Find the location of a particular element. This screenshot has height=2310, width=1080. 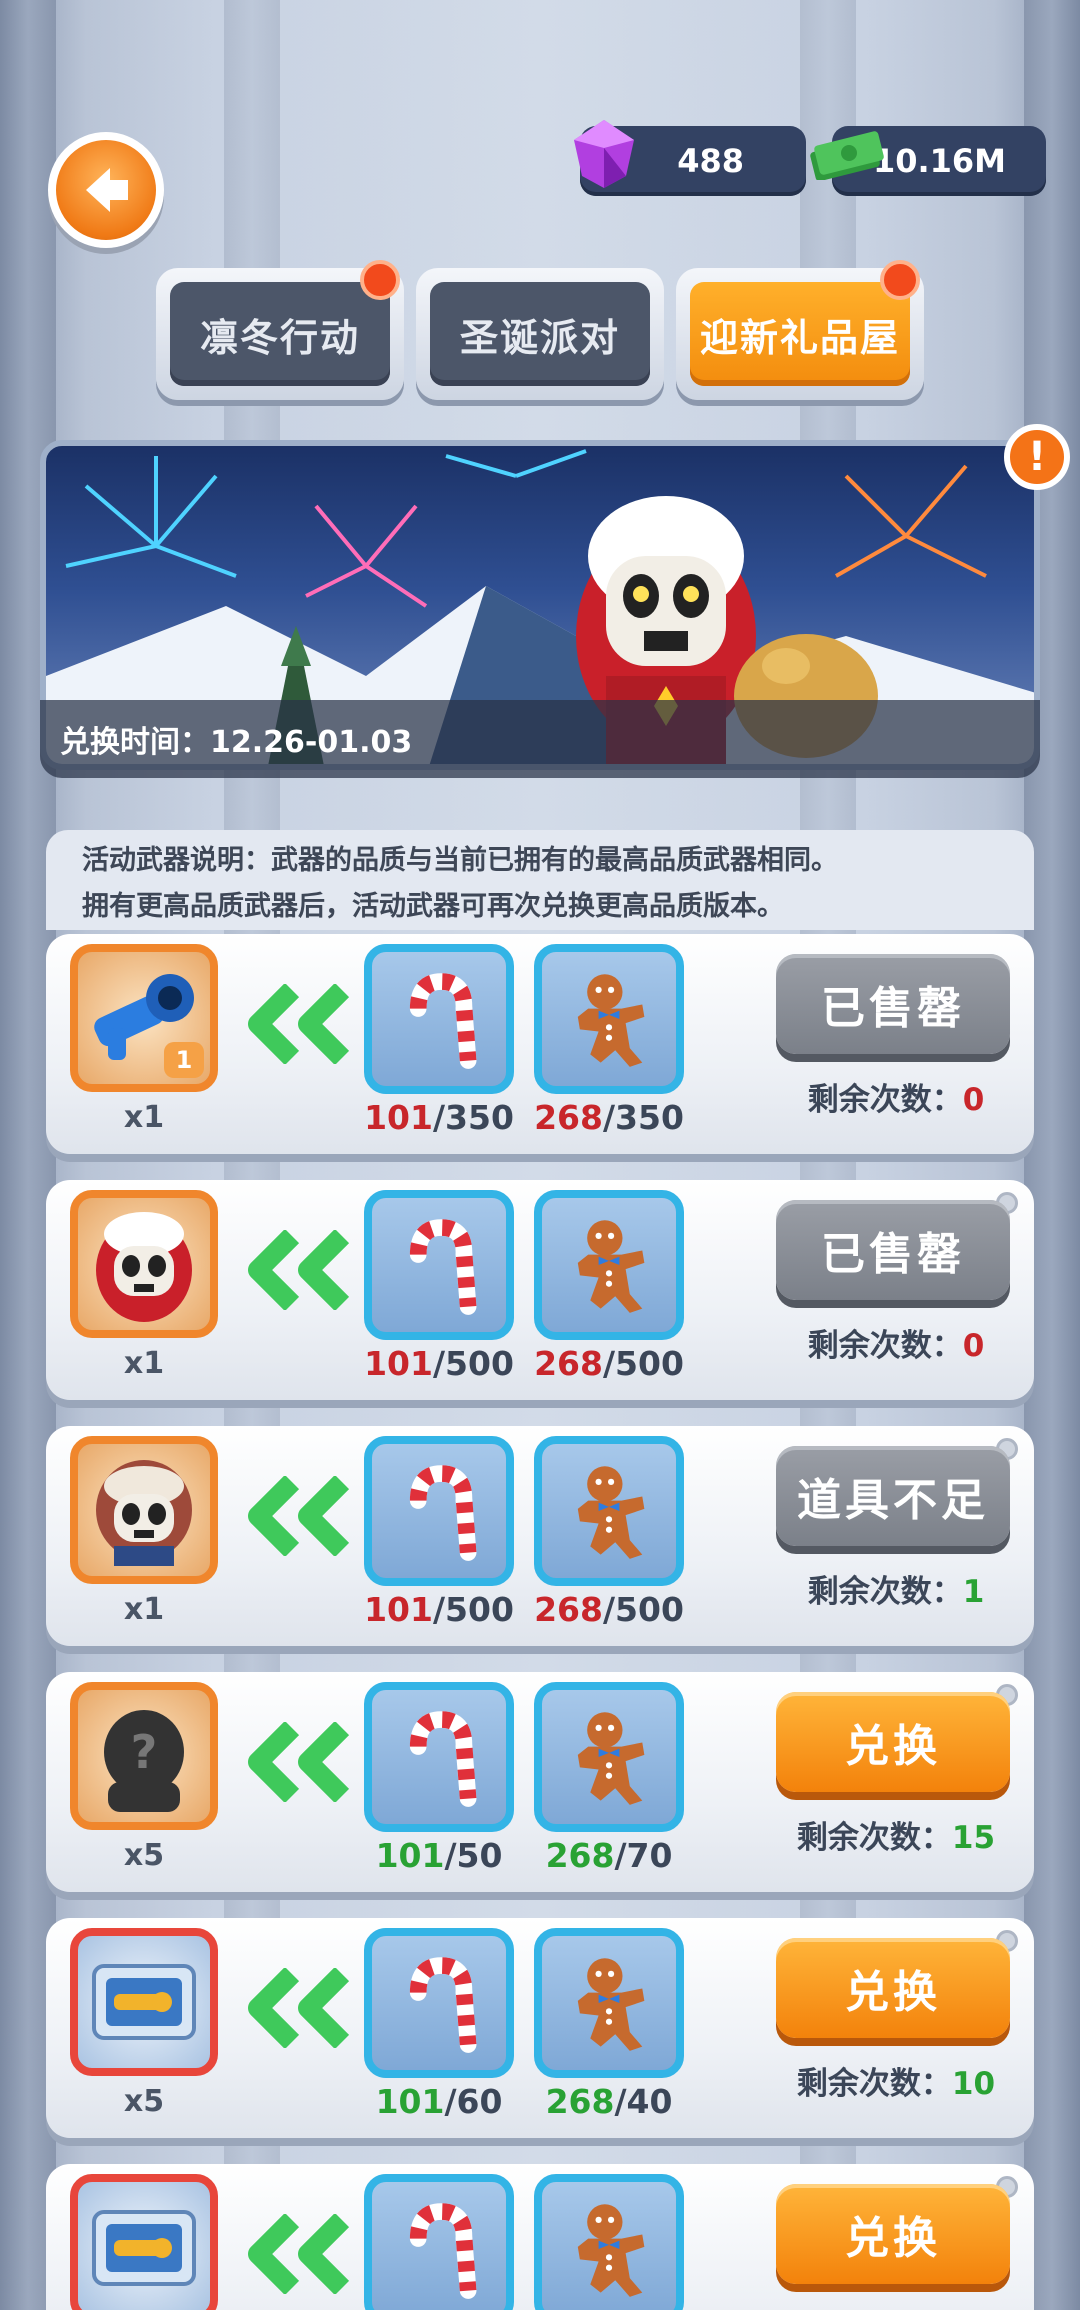

gingerbread-count: 268/40 is located at coordinates (609, 2101).